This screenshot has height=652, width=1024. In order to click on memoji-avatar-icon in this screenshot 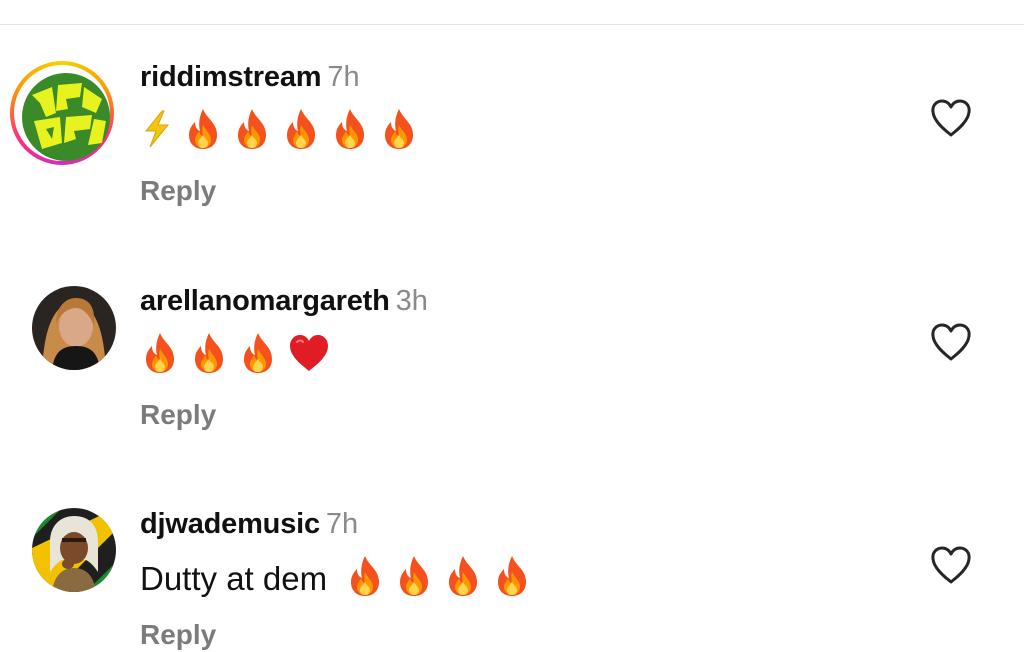, I will do `click(74, 550)`.